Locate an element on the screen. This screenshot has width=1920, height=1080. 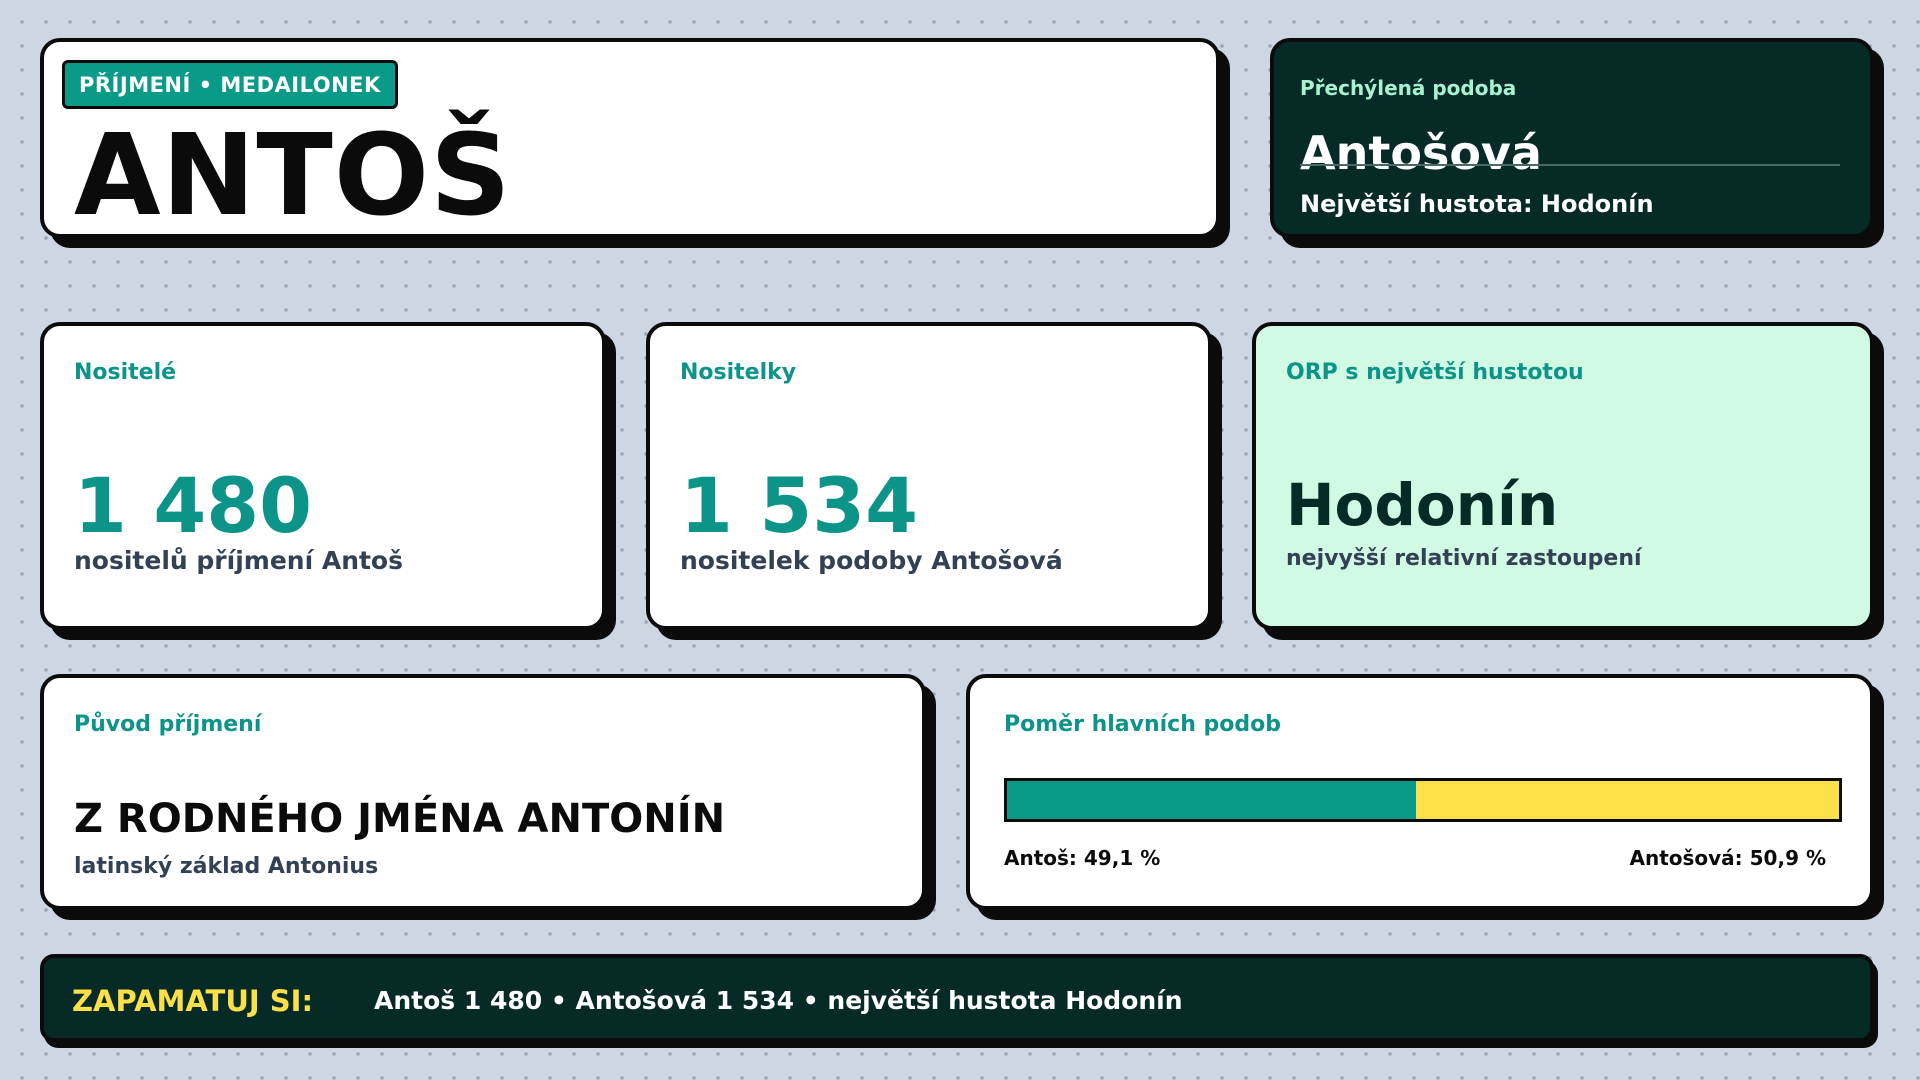
stat-description: nositelů příjmení Antoš is located at coordinates (238, 560).